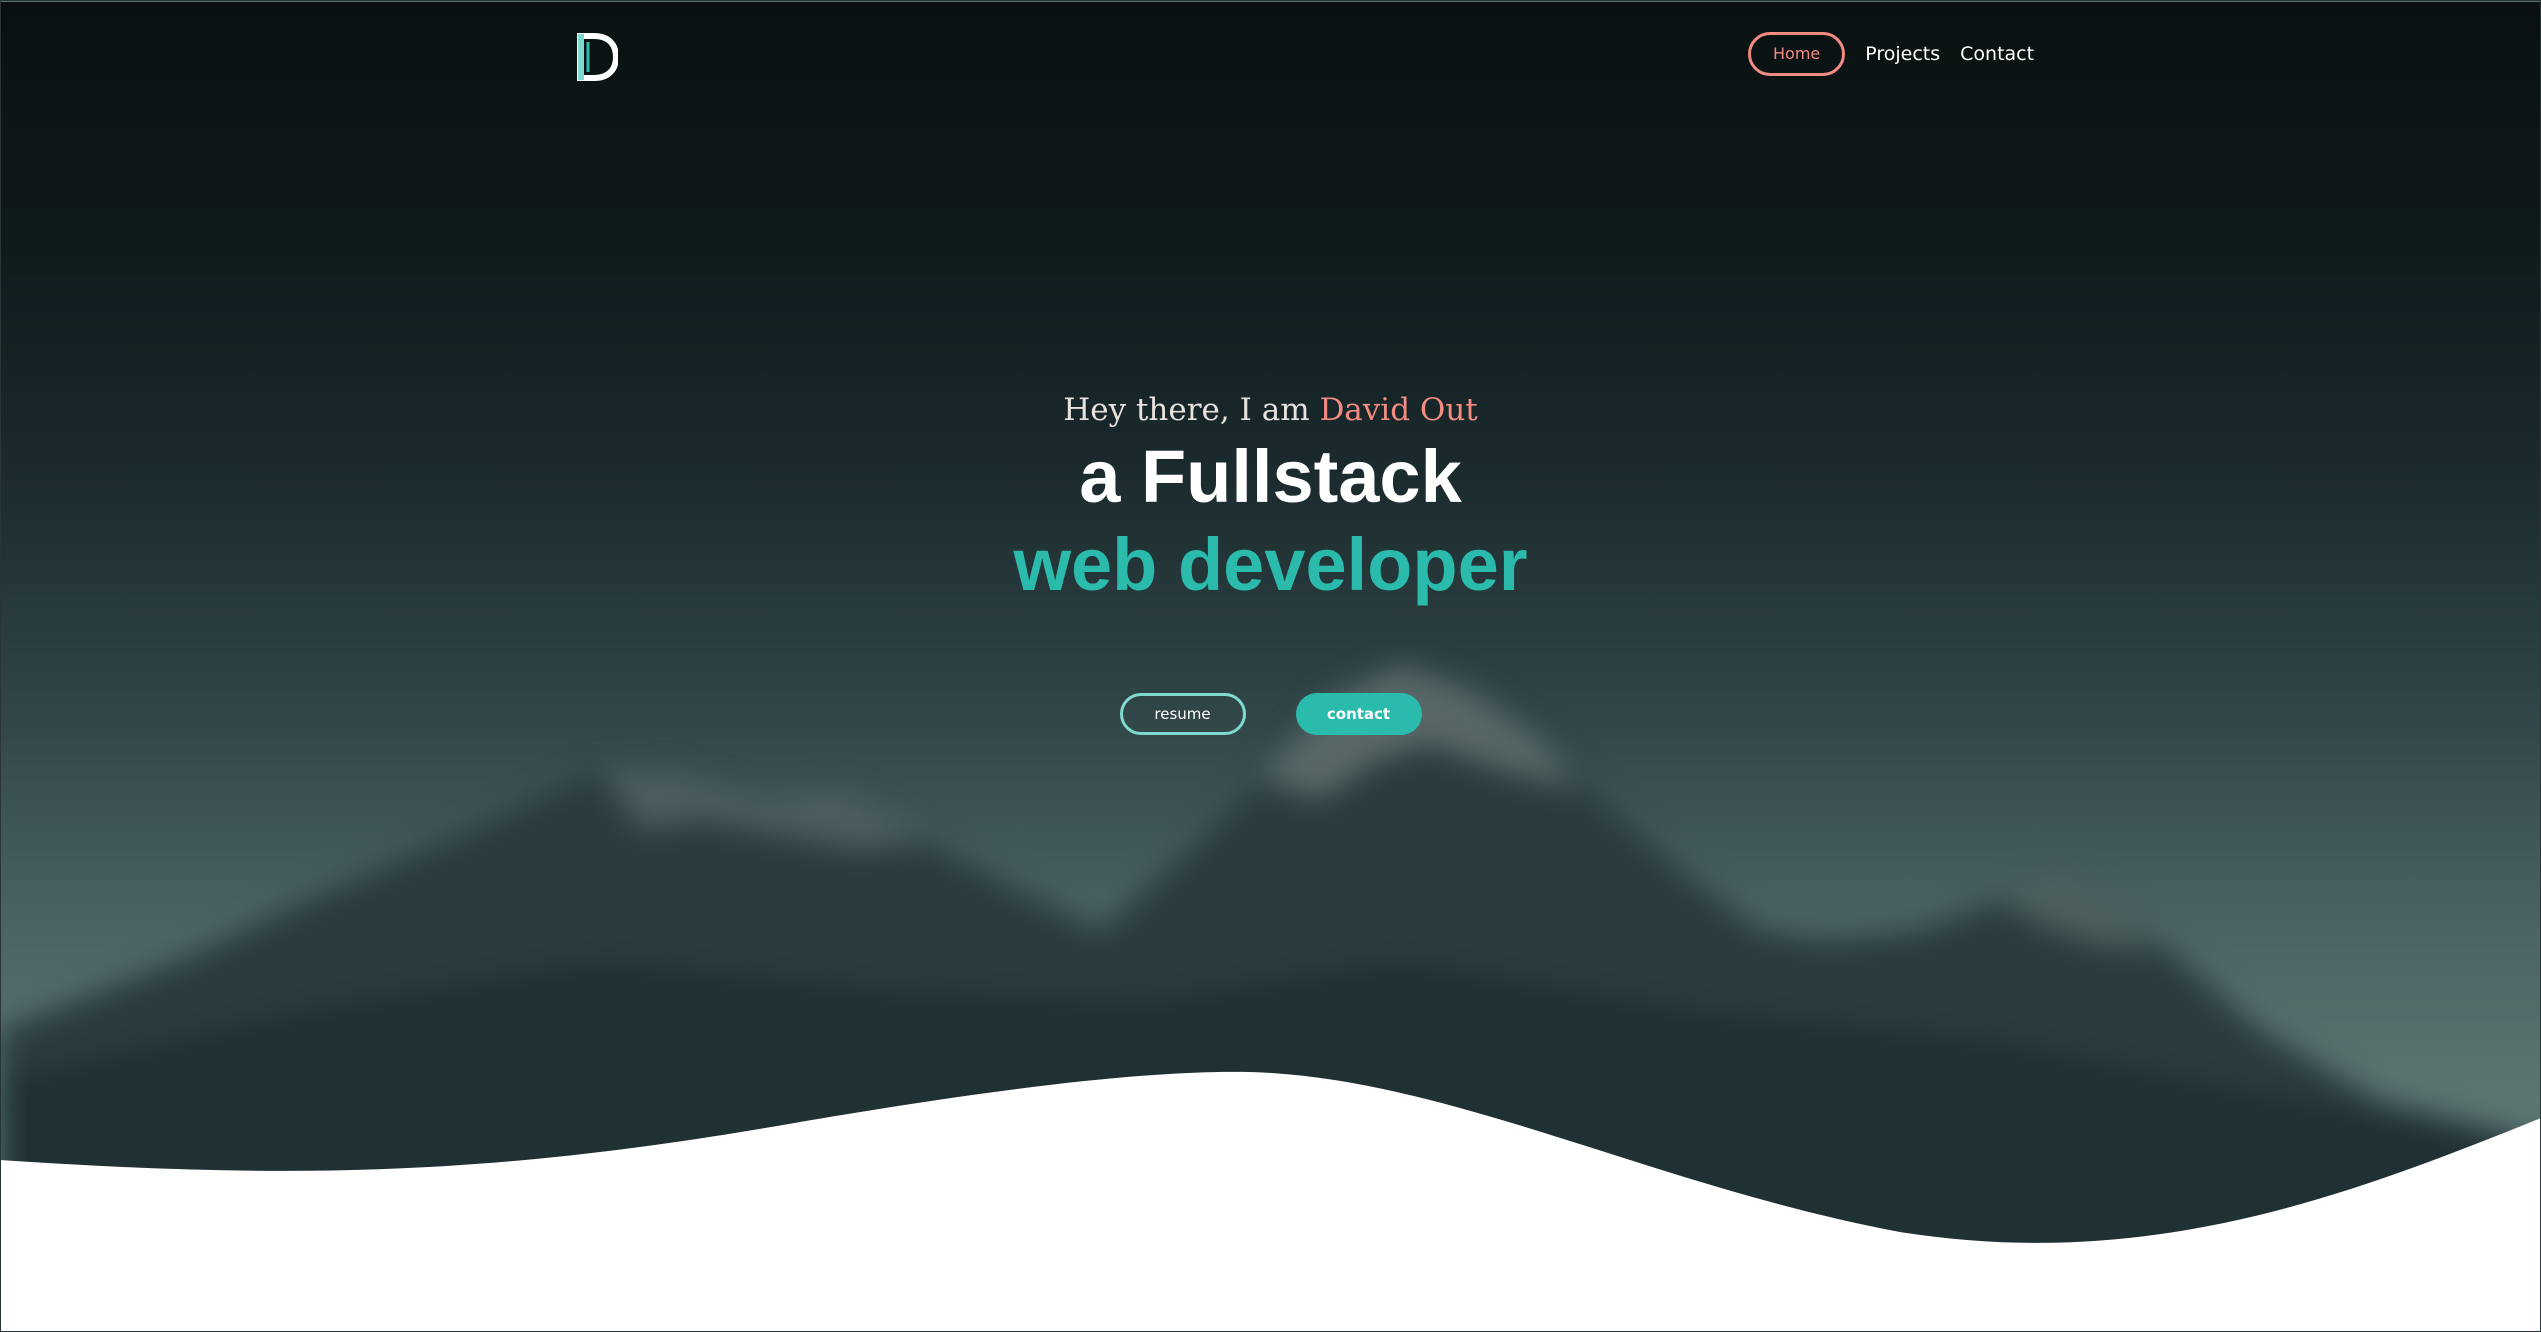 The width and height of the screenshot is (2541, 1332). I want to click on hero-intro-prefix: Hey there, I am, so click(1191, 410).